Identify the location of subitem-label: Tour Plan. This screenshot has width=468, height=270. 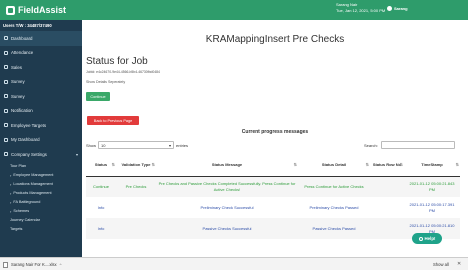
(18, 166).